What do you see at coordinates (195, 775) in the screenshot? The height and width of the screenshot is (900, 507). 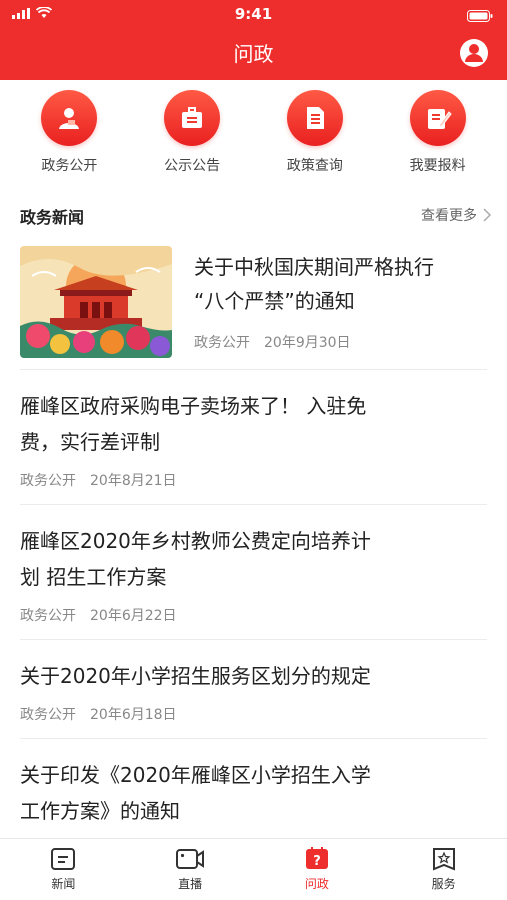 I see `news-title-line: 关于印发《2020年雁峰区小学招生入学` at bounding box center [195, 775].